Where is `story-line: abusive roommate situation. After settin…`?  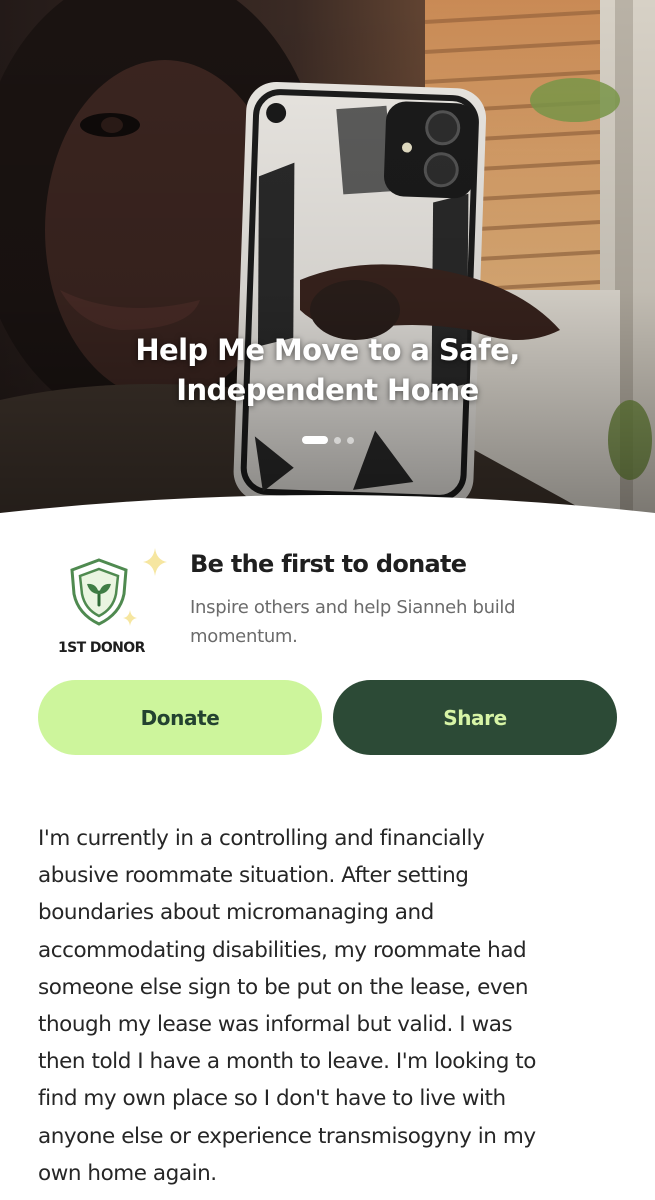 story-line: abusive roommate situation. After settin… is located at coordinates (253, 876).